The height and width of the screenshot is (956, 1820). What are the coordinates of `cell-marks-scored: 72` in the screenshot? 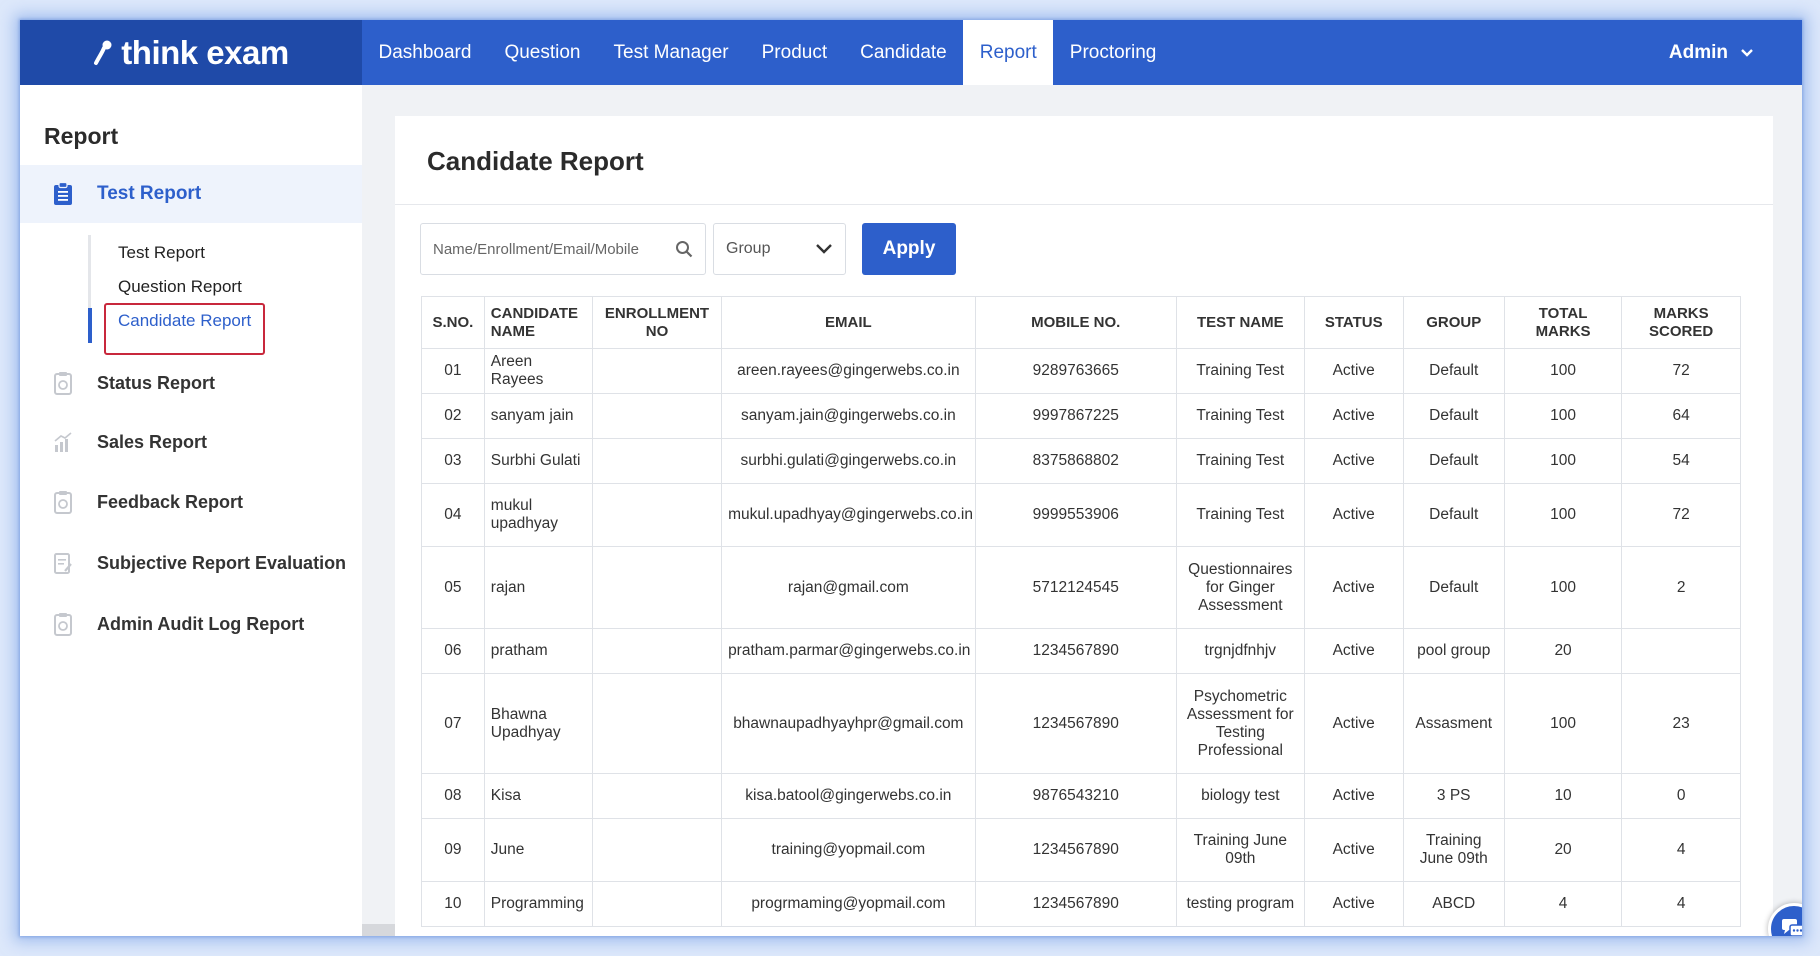 It's located at (1681, 515).